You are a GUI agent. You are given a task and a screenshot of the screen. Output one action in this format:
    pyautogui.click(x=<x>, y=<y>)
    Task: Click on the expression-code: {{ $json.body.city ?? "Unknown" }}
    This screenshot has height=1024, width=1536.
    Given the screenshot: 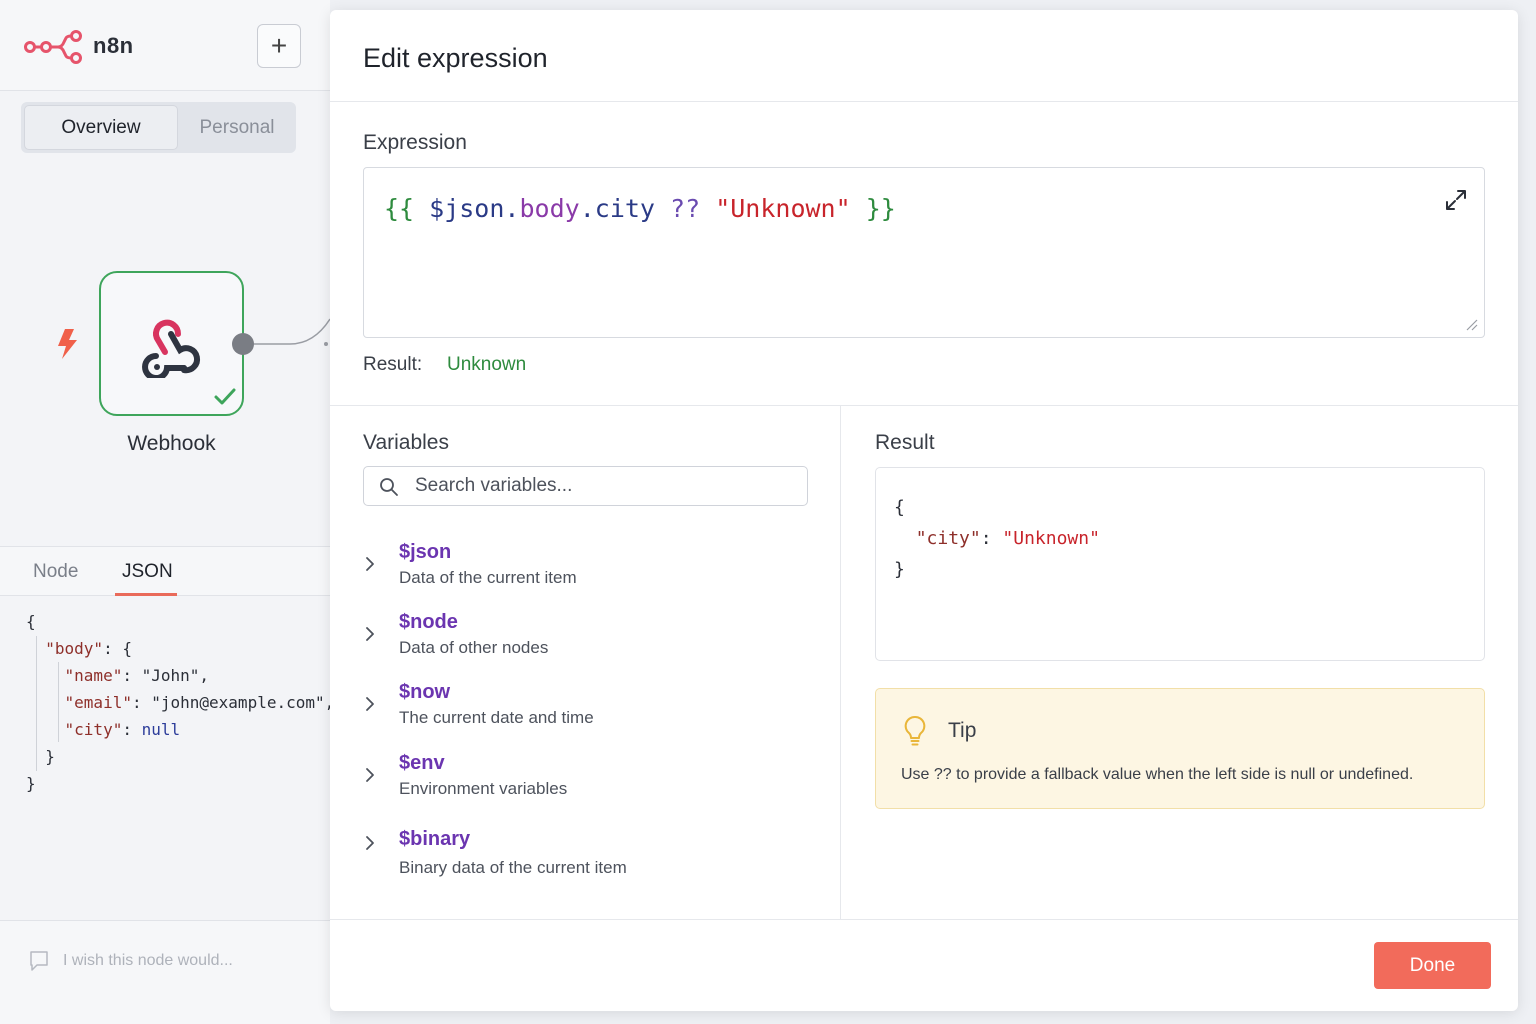 What is the action you would take?
    pyautogui.click(x=640, y=208)
    